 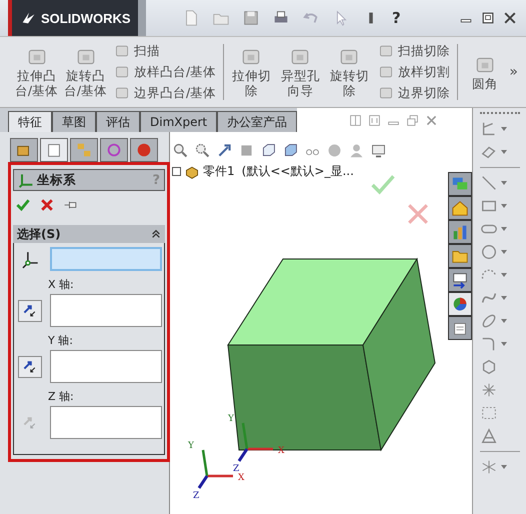 What do you see at coordinates (257, 121) in the screenshot?
I see `tab: 办公室产品` at bounding box center [257, 121].